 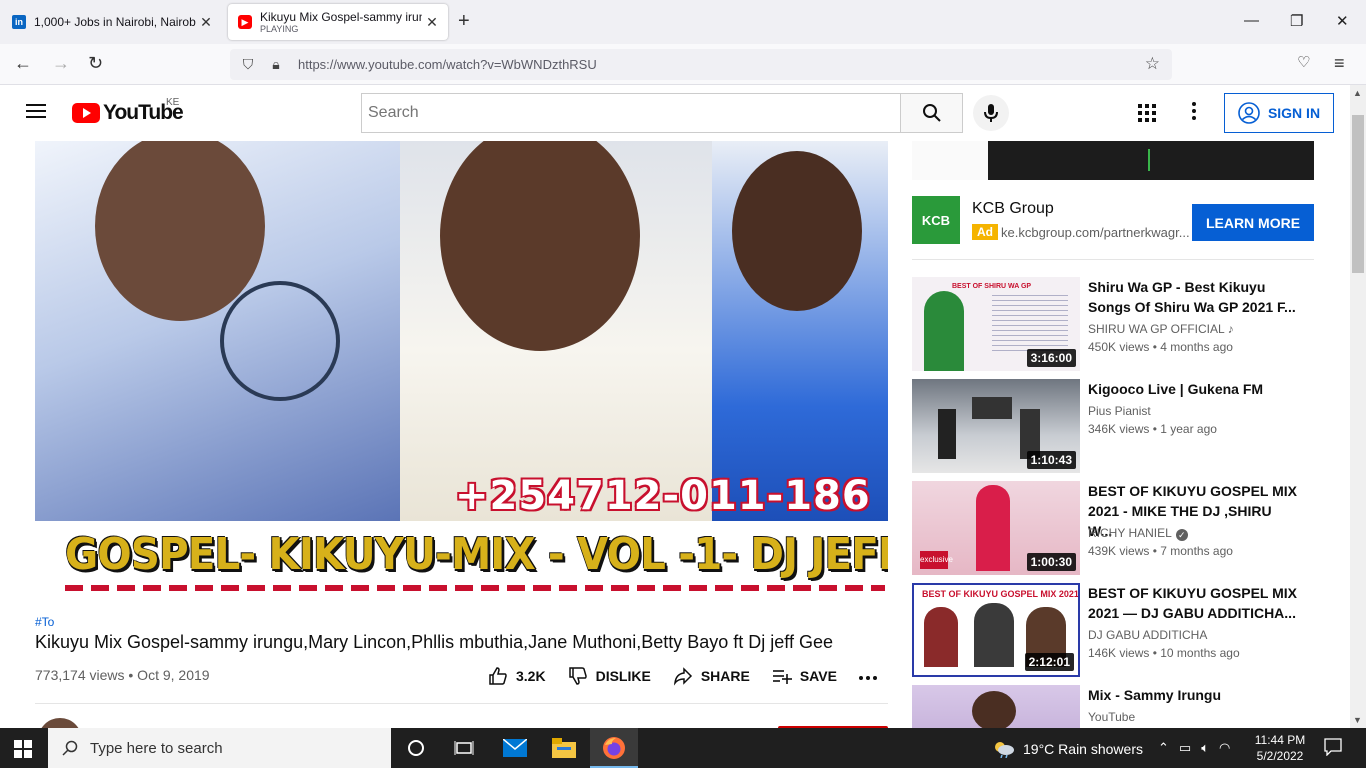 What do you see at coordinates (1113, 160) in the screenshot?
I see `ad-banner-image` at bounding box center [1113, 160].